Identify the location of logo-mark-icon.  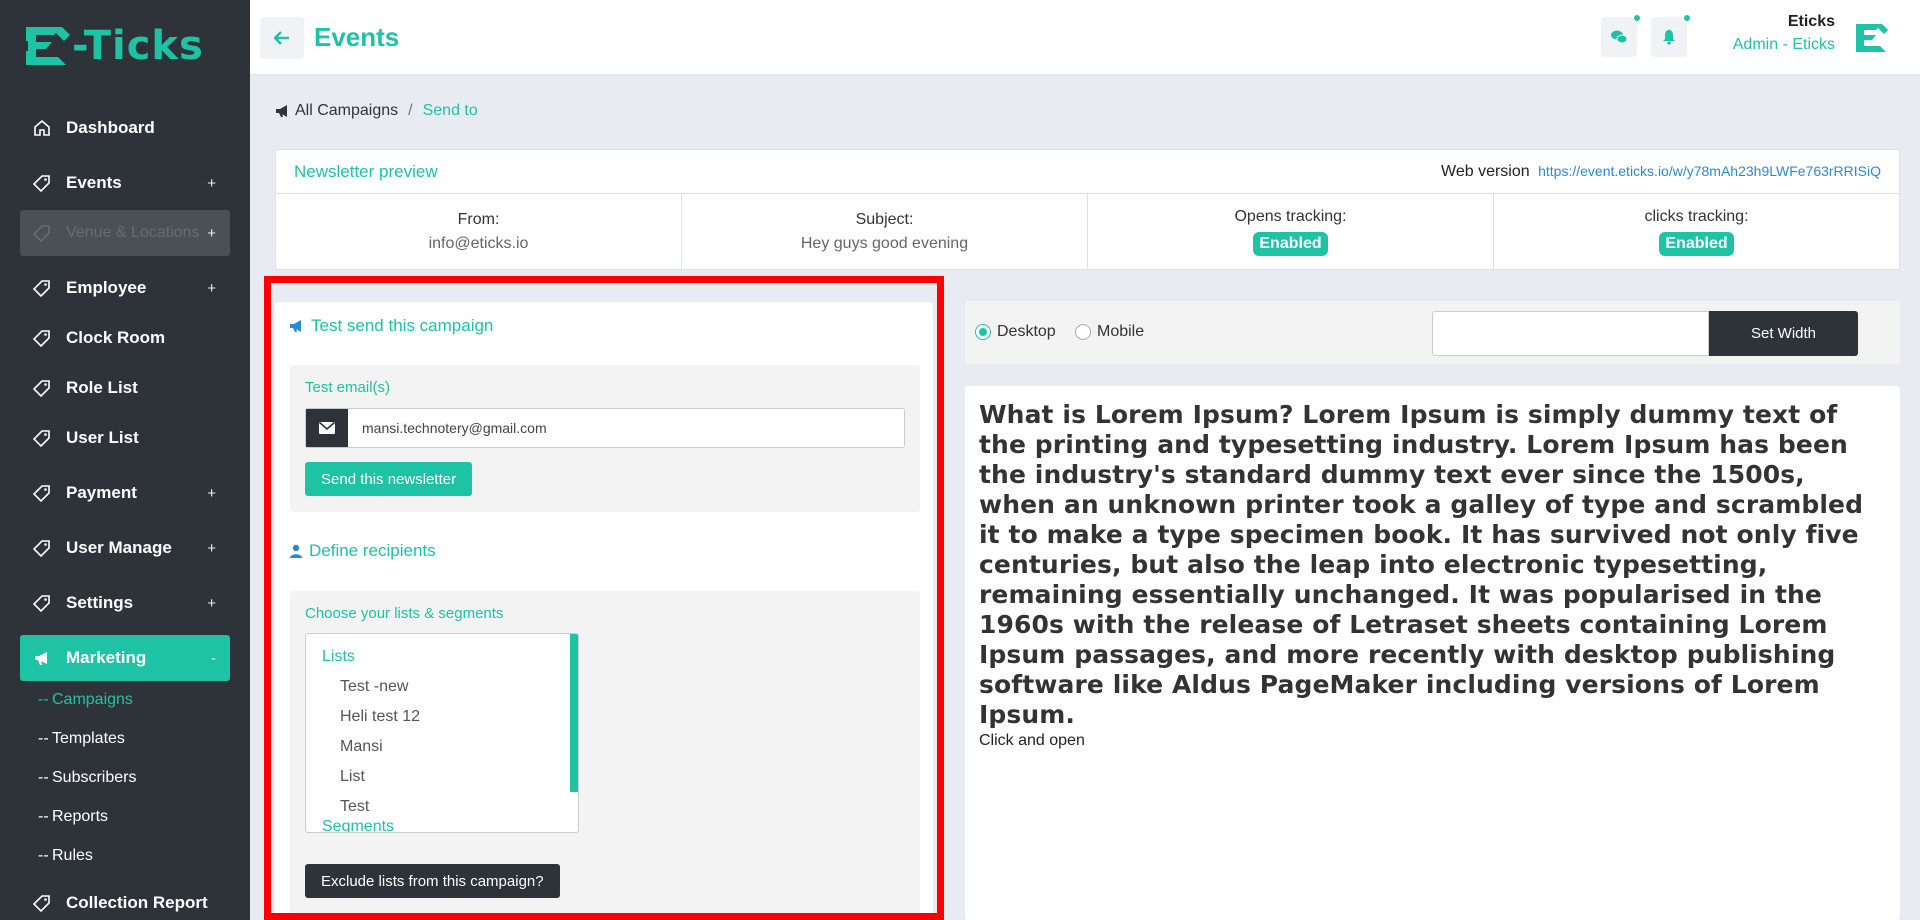
(45, 46).